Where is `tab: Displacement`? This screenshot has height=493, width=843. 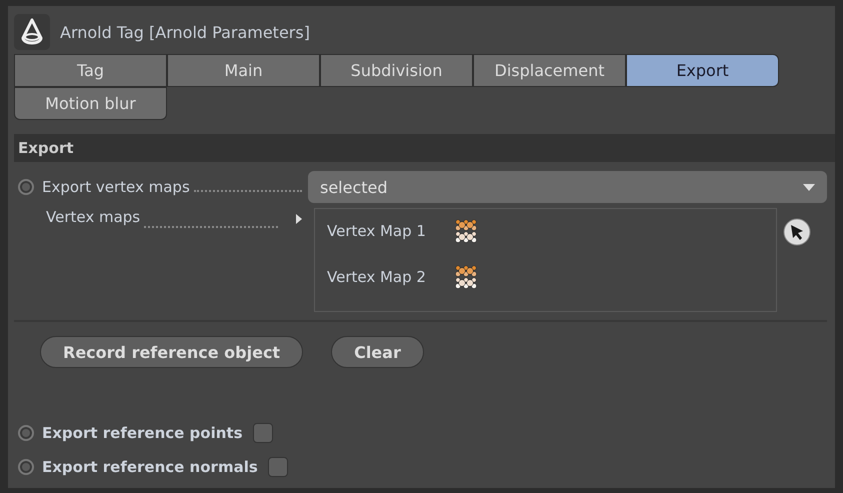
tab: Displacement is located at coordinates (549, 70).